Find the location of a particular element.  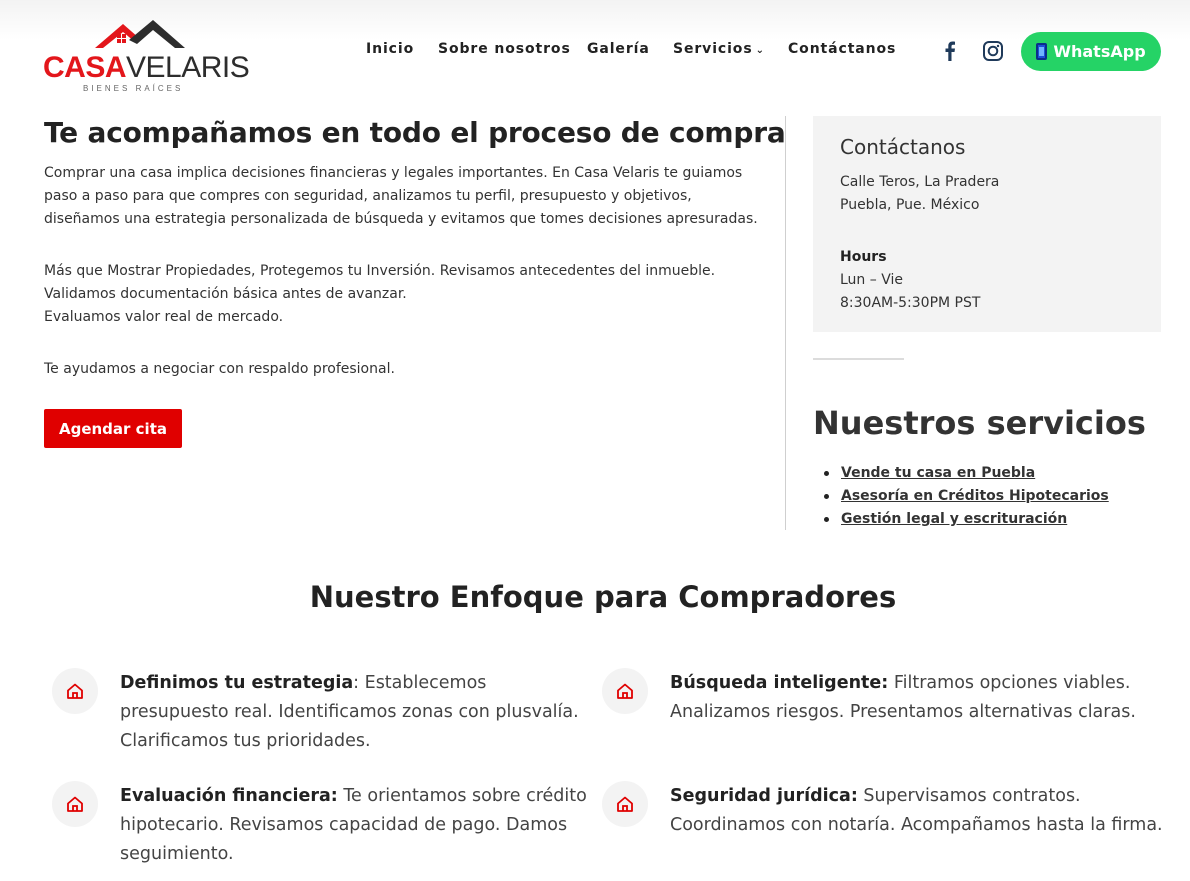

hours-time: 8:30AM-5:30PM PST is located at coordinates (910, 303).